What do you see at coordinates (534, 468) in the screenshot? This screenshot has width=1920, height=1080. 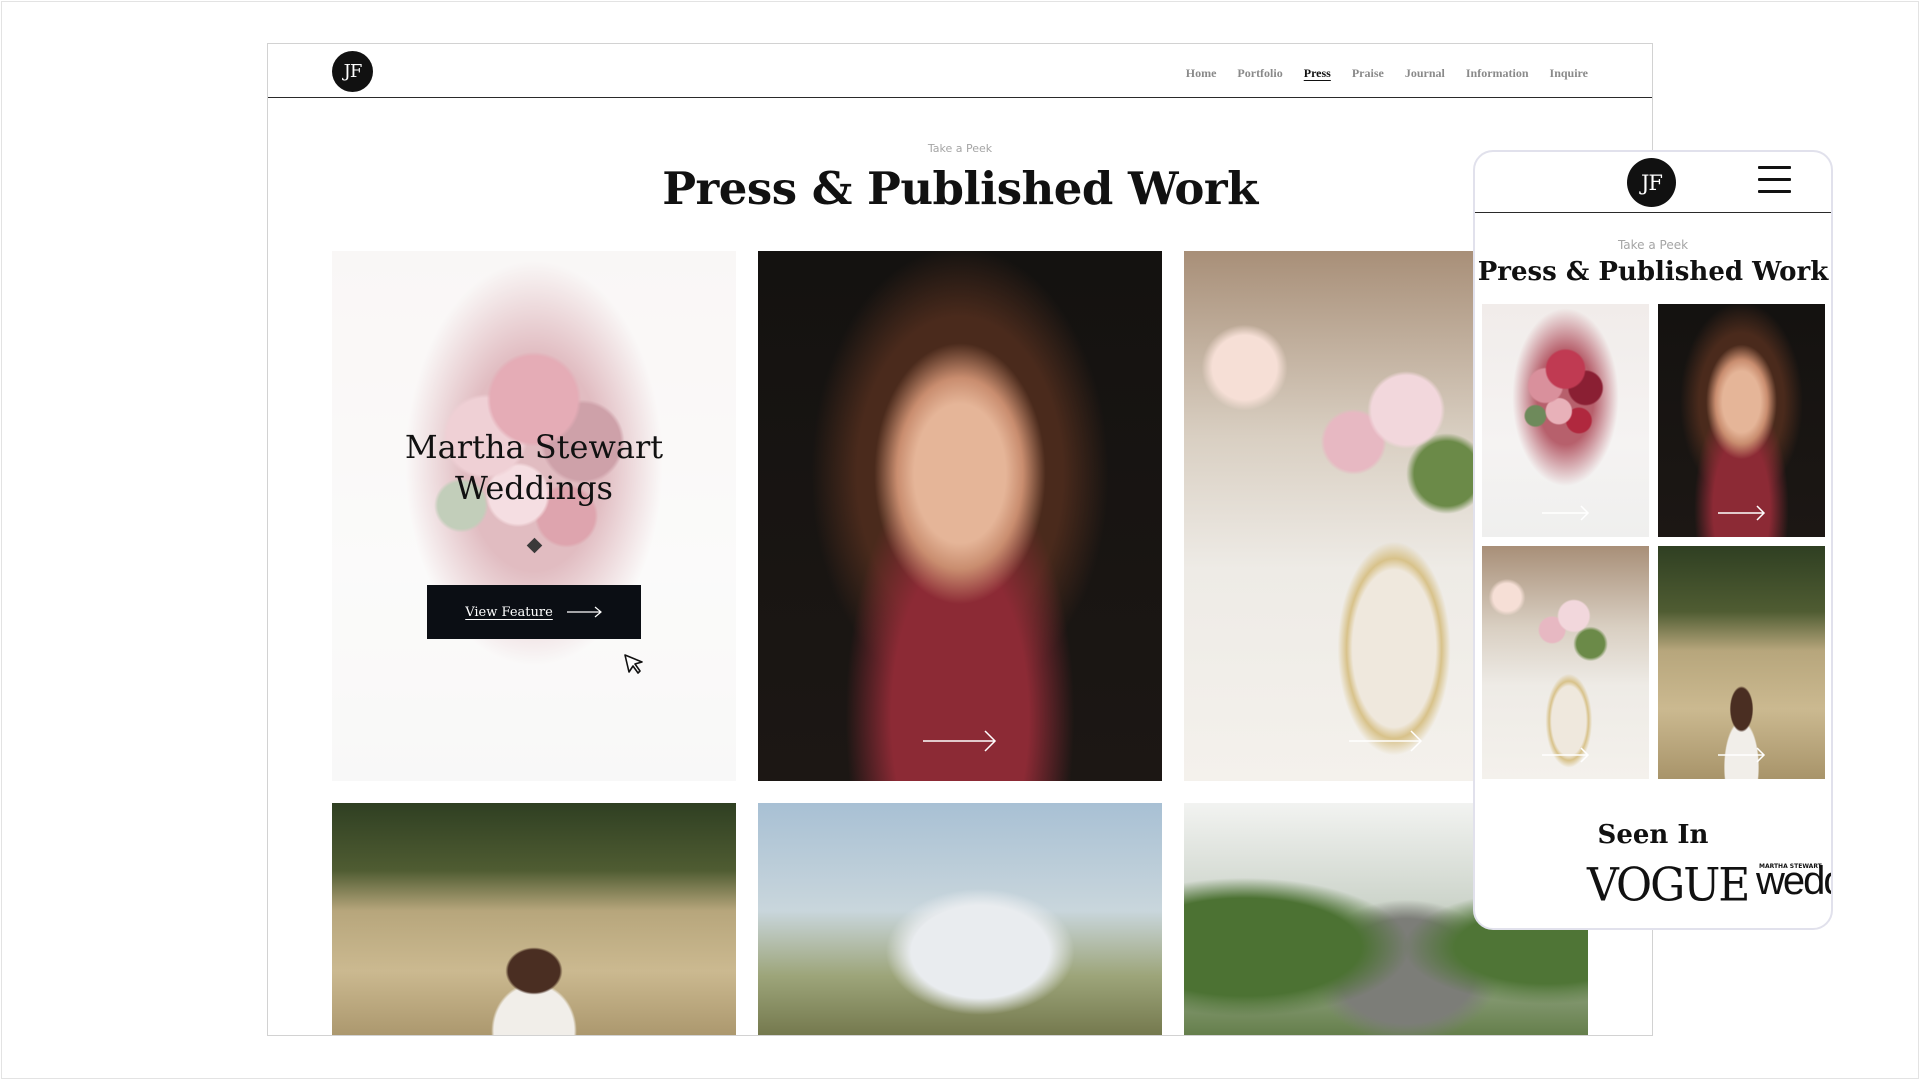 I see `feature-title: Martha Stewart Weddings` at bounding box center [534, 468].